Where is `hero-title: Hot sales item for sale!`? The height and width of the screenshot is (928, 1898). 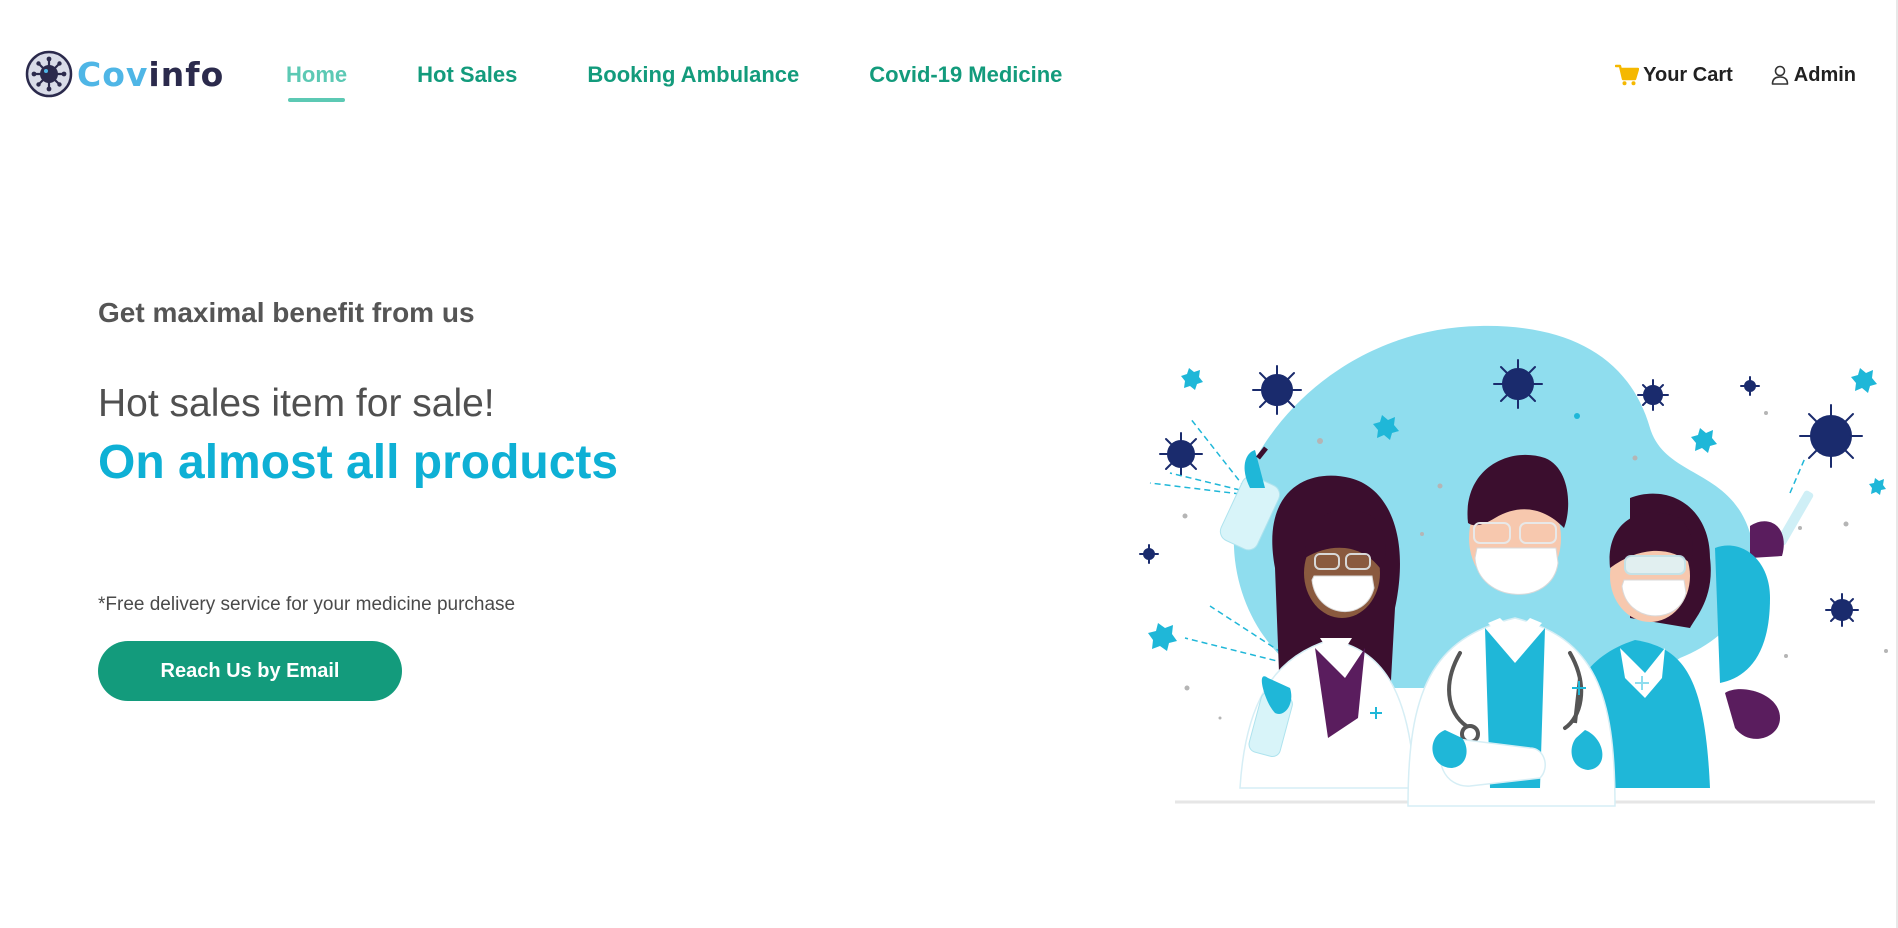
hero-title: Hot sales item for sale! is located at coordinates (296, 403).